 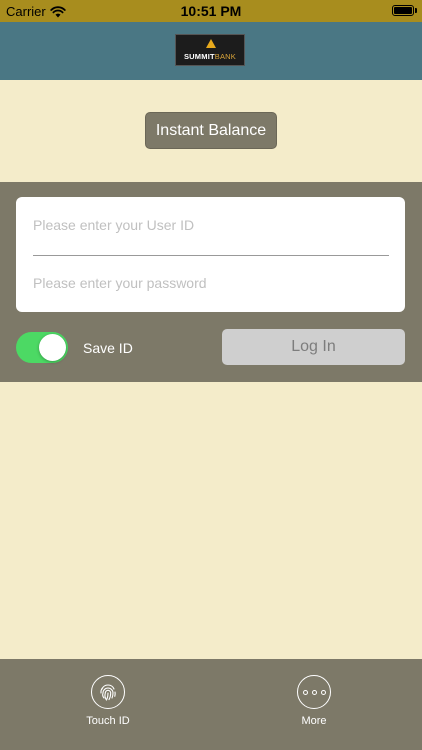 I want to click on tab-touch-id-circle, so click(x=108, y=692).